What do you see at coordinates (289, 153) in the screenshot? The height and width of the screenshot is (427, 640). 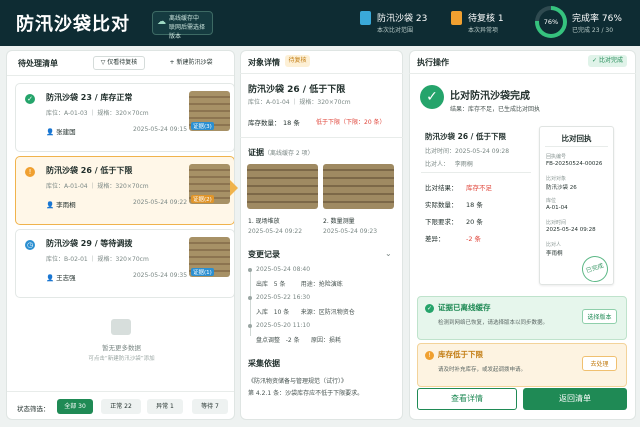 I see `evidence-subtitle: （离线缓存 2 项）` at bounding box center [289, 153].